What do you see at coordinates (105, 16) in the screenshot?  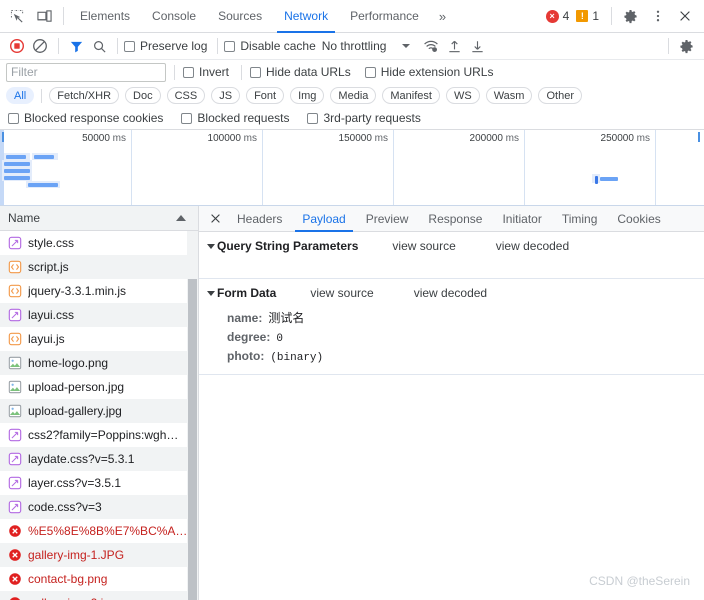 I see `tab-elements: Elements` at bounding box center [105, 16].